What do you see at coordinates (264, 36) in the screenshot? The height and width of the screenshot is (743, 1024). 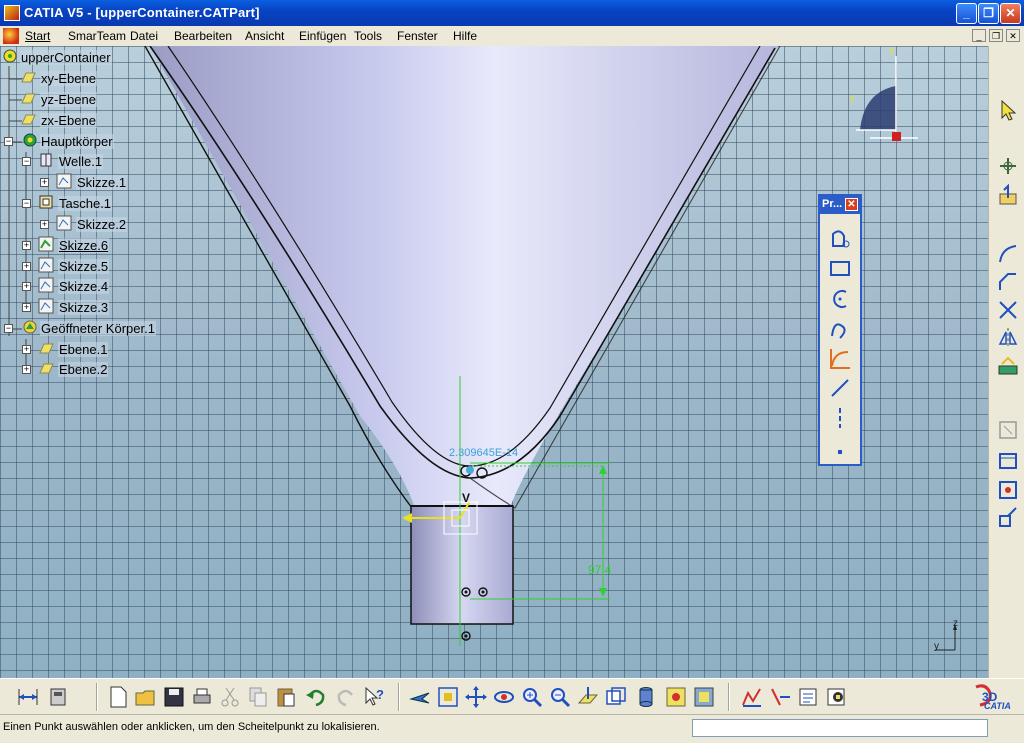 I see `menu-ansicht: Ansicht` at bounding box center [264, 36].